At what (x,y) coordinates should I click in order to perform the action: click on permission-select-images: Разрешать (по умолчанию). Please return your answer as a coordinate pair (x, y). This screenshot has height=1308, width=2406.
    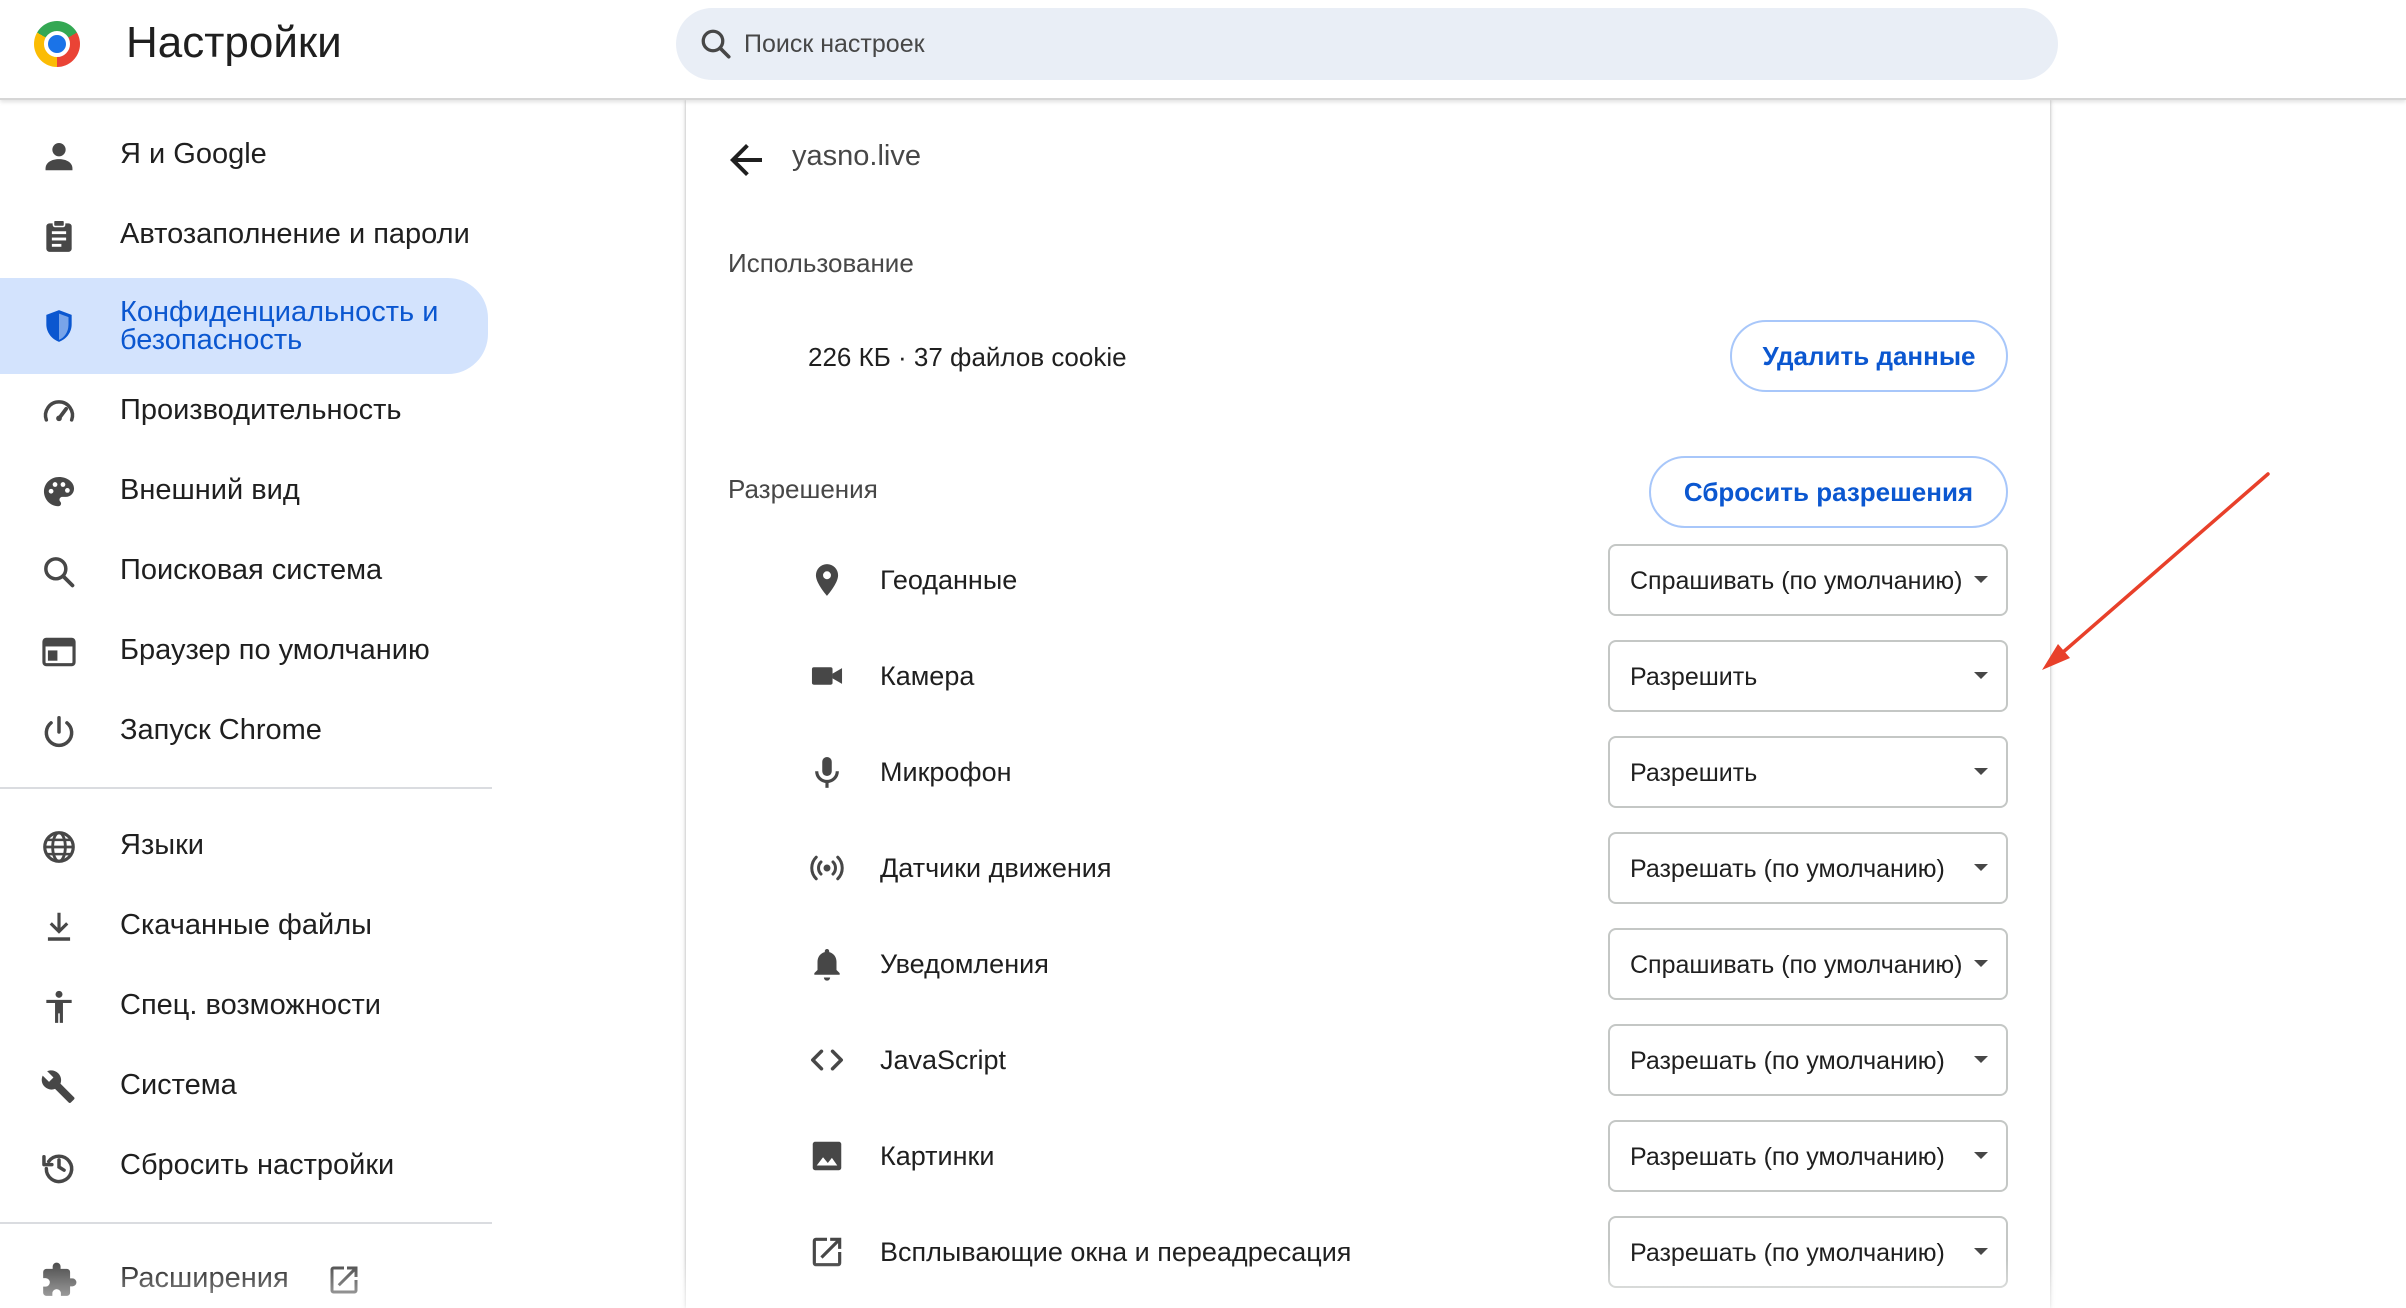
    Looking at the image, I should click on (1808, 1156).